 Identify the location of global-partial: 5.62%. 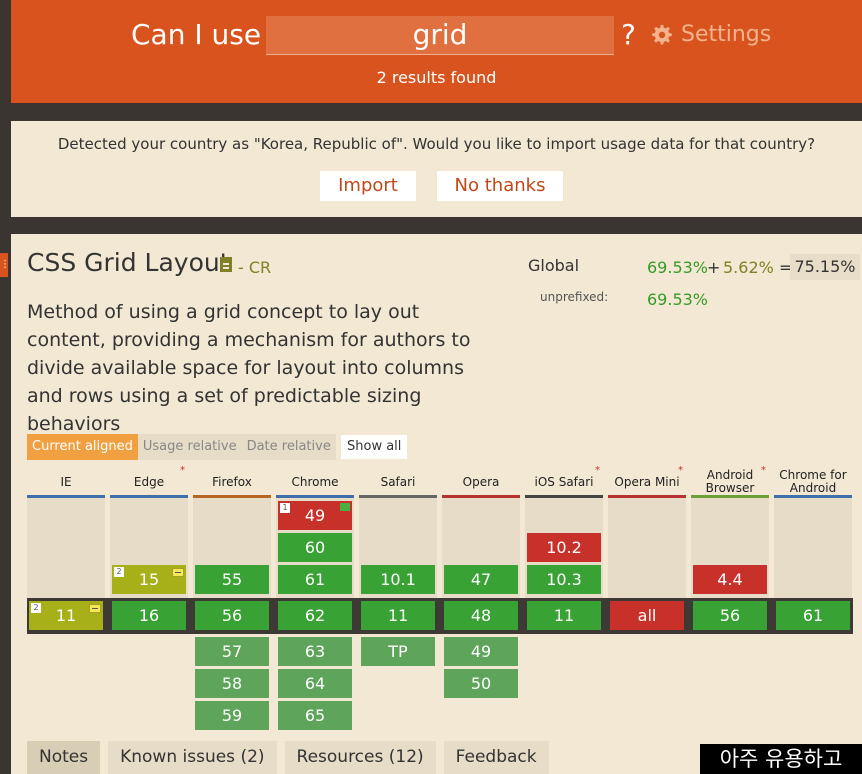
(748, 267).